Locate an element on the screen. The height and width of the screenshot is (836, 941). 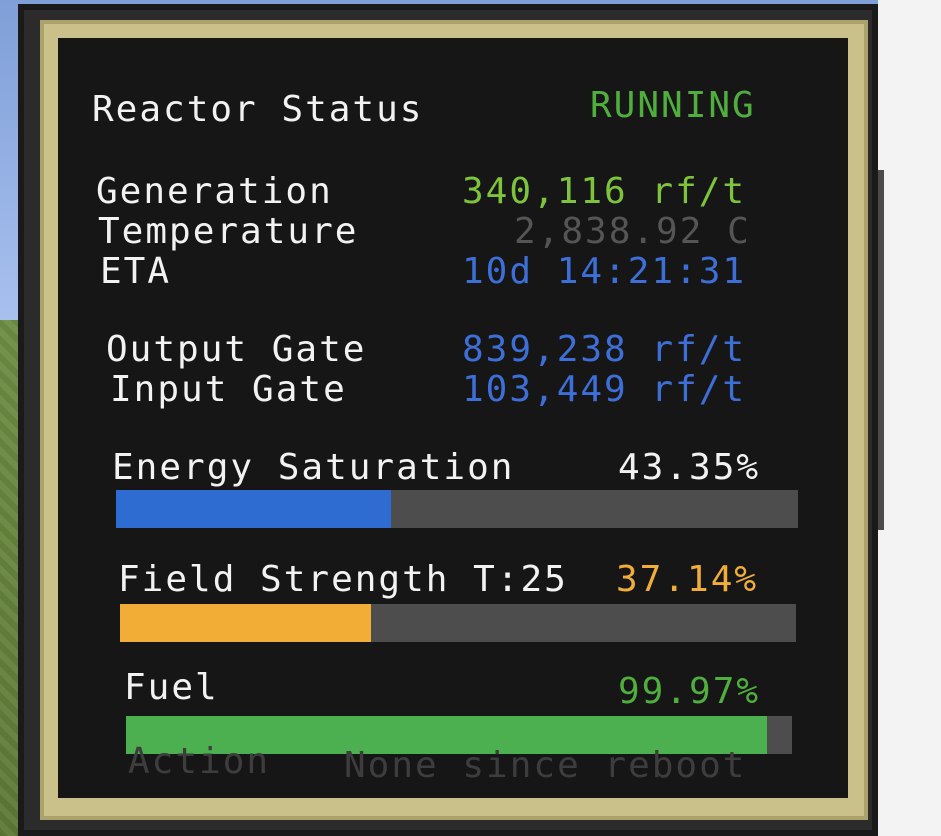
field-strength-value: 37.14% is located at coordinates (687, 579).